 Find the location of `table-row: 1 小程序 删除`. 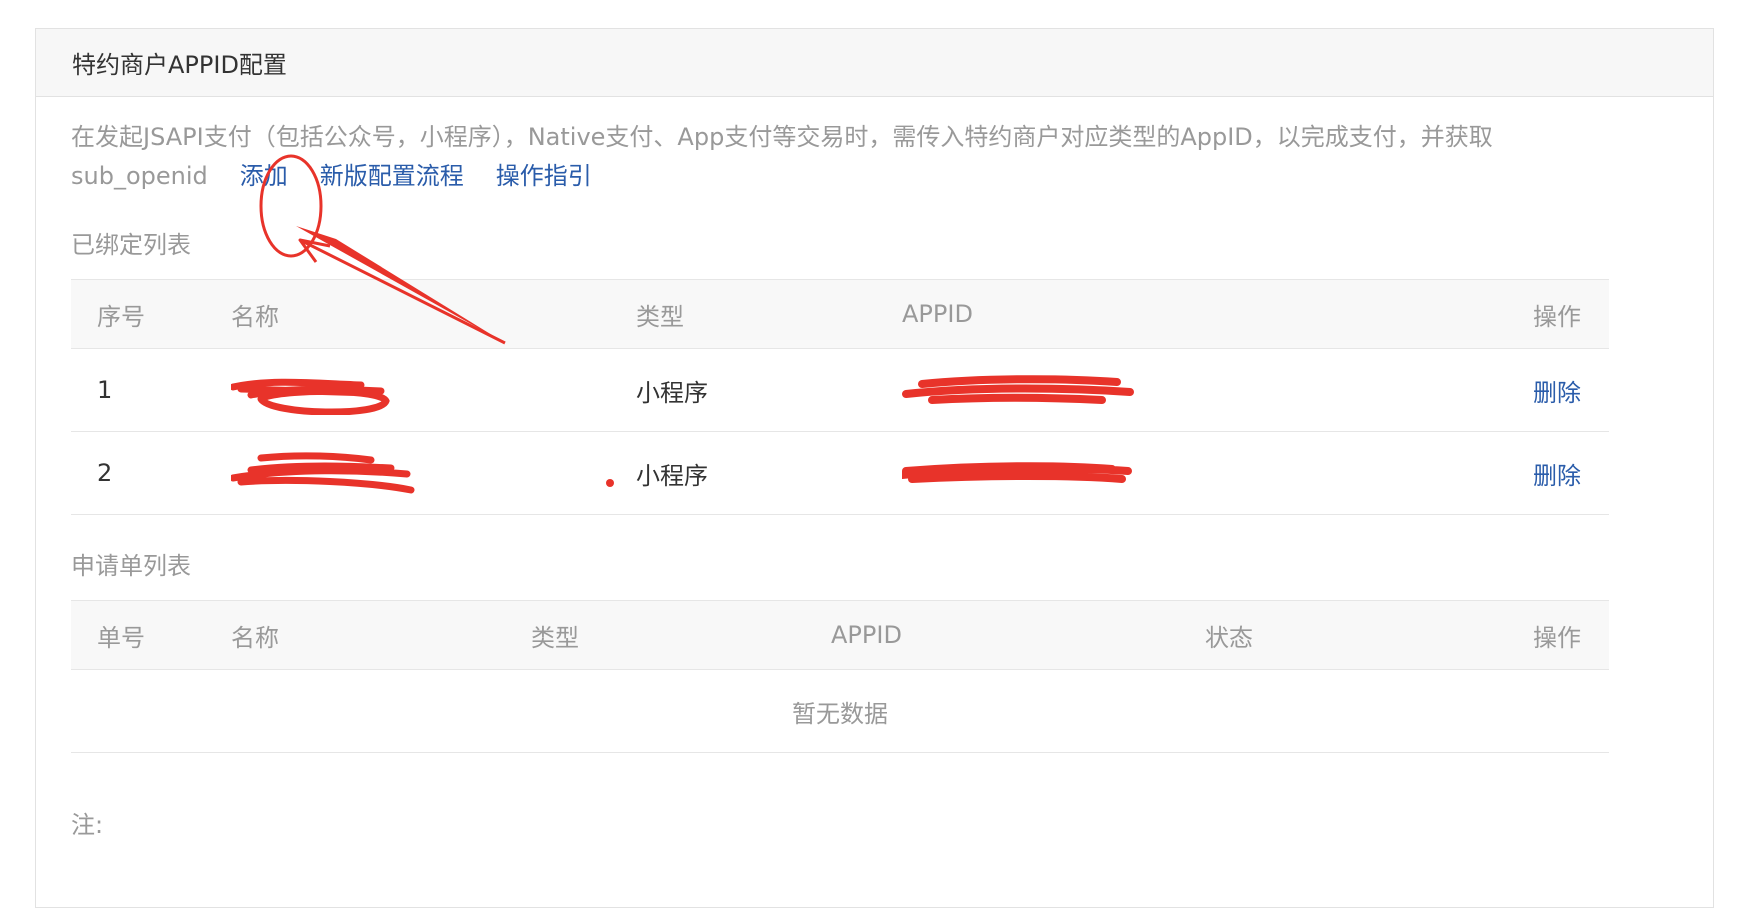

table-row: 1 小程序 删除 is located at coordinates (840, 390).